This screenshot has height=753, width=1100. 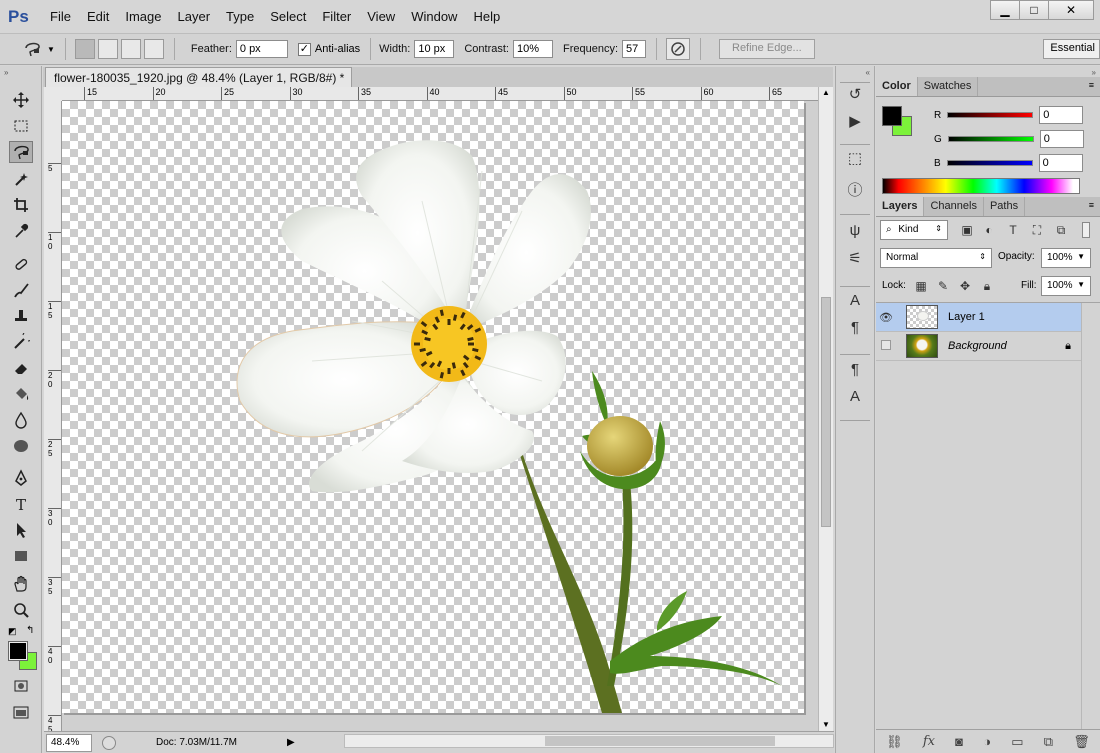 What do you see at coordinates (38, 49) in the screenshot?
I see `preset-picker: ▼` at bounding box center [38, 49].